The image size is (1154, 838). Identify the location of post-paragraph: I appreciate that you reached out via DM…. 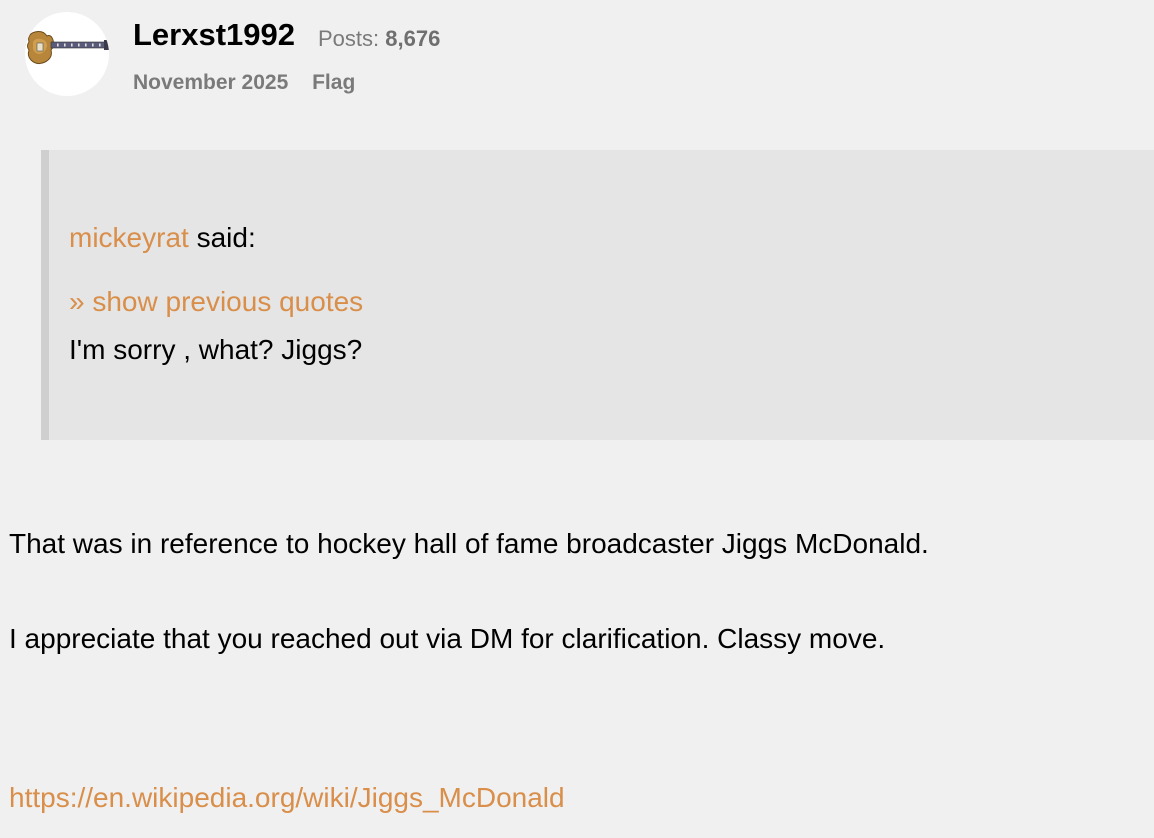
(447, 638).